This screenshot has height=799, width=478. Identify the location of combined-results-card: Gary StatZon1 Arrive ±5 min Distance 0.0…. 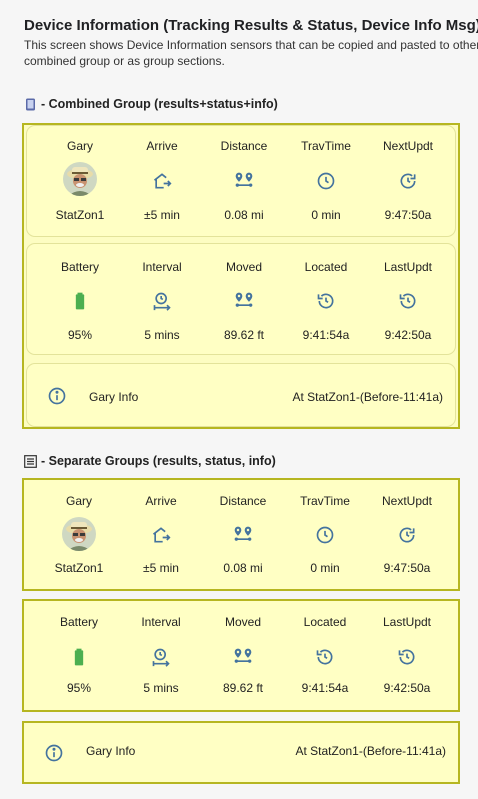
(241, 181).